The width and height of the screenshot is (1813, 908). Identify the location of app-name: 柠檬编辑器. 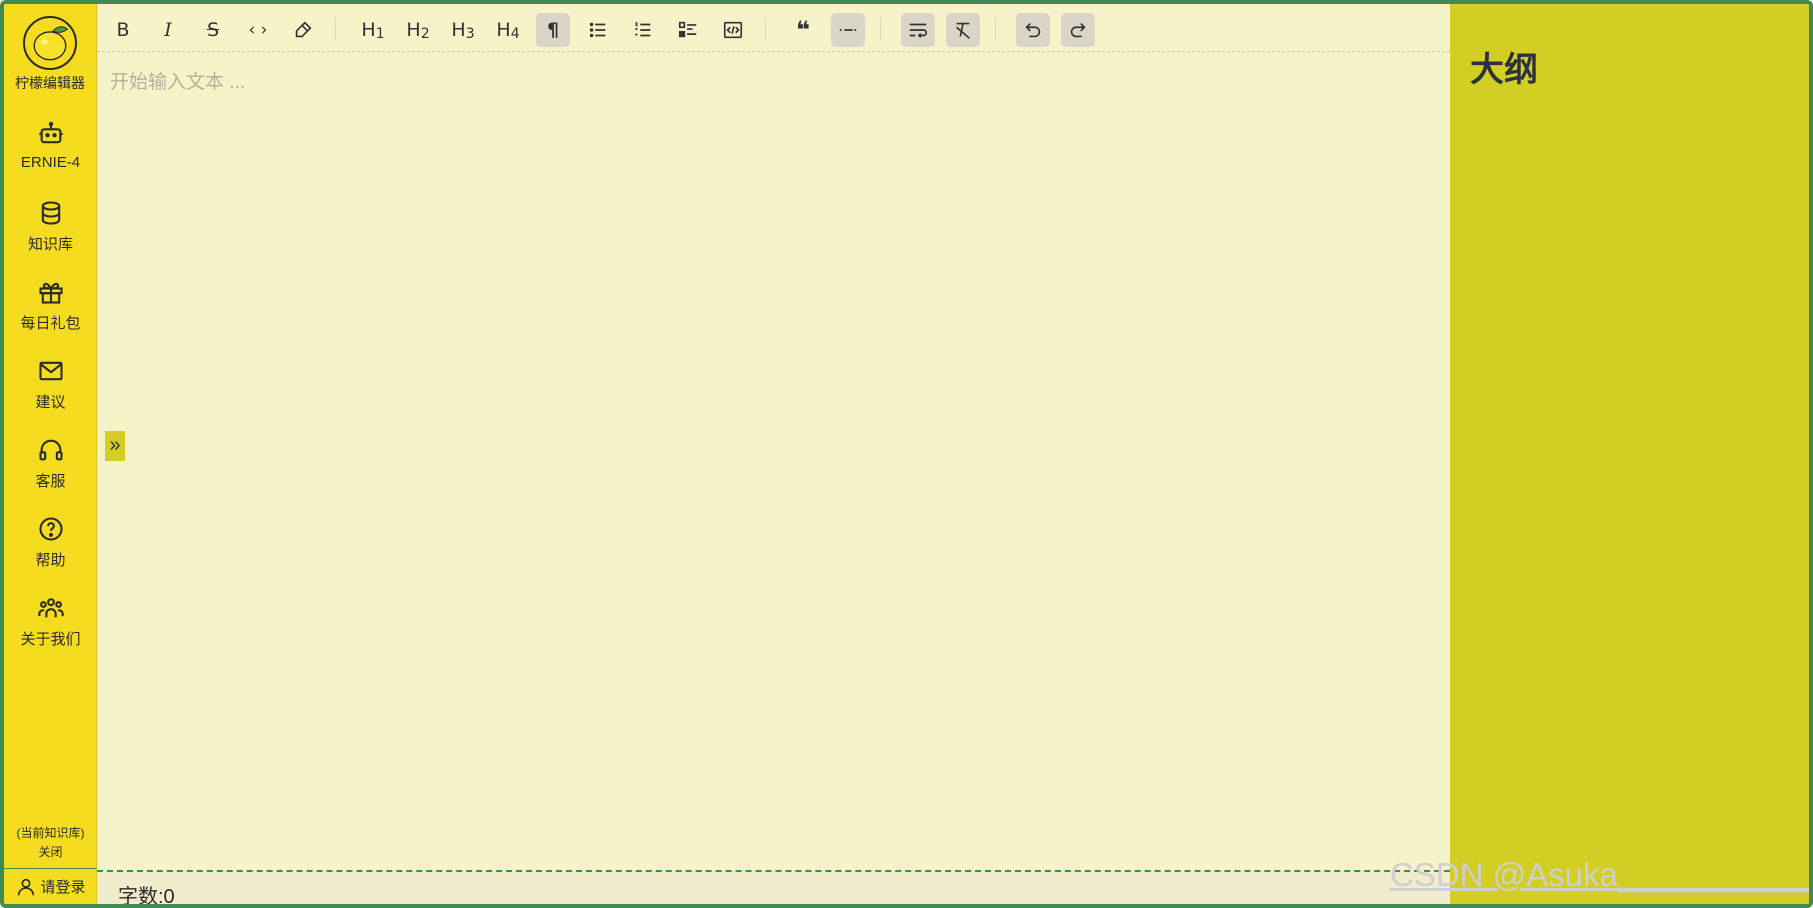
(50, 83).